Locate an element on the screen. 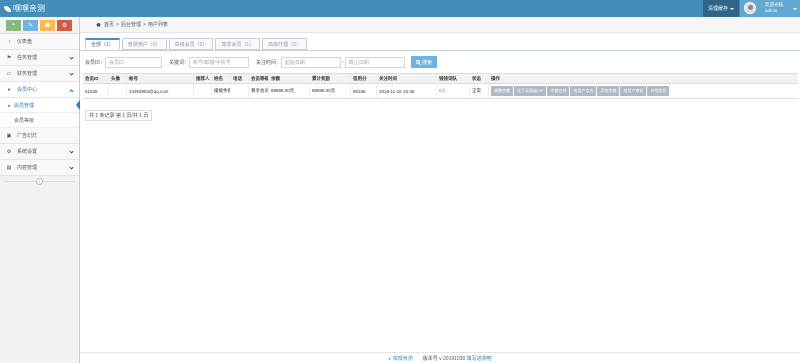 This screenshot has width=800, height=363. tab-senior-members: 高级会员（0） is located at coordinates (191, 44).